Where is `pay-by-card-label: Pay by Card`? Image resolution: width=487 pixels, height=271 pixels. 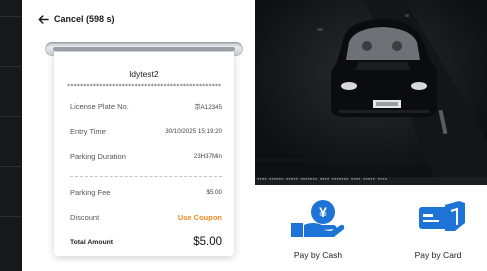
pay-by-card-label: Pay by Card is located at coordinates (438, 255).